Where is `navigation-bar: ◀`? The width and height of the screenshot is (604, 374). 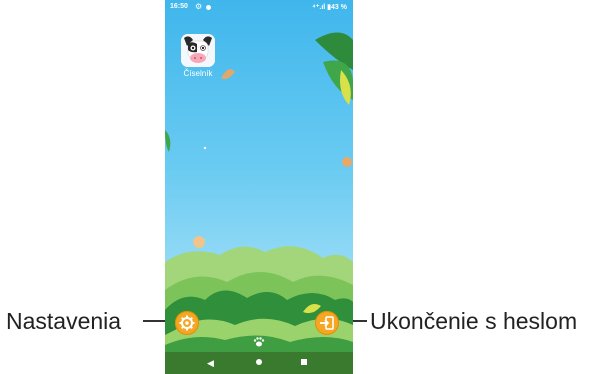
navigation-bar: ◀ is located at coordinates (259, 363).